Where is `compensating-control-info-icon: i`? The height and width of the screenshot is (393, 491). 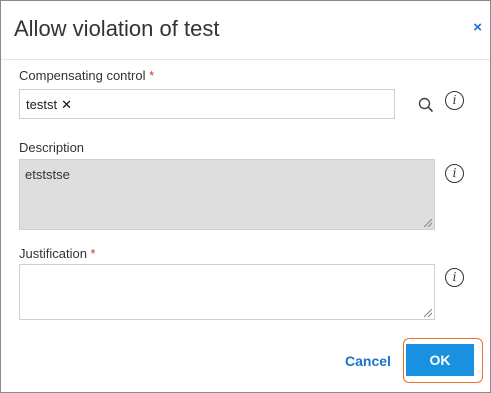
compensating-control-info-icon: i is located at coordinates (454, 100).